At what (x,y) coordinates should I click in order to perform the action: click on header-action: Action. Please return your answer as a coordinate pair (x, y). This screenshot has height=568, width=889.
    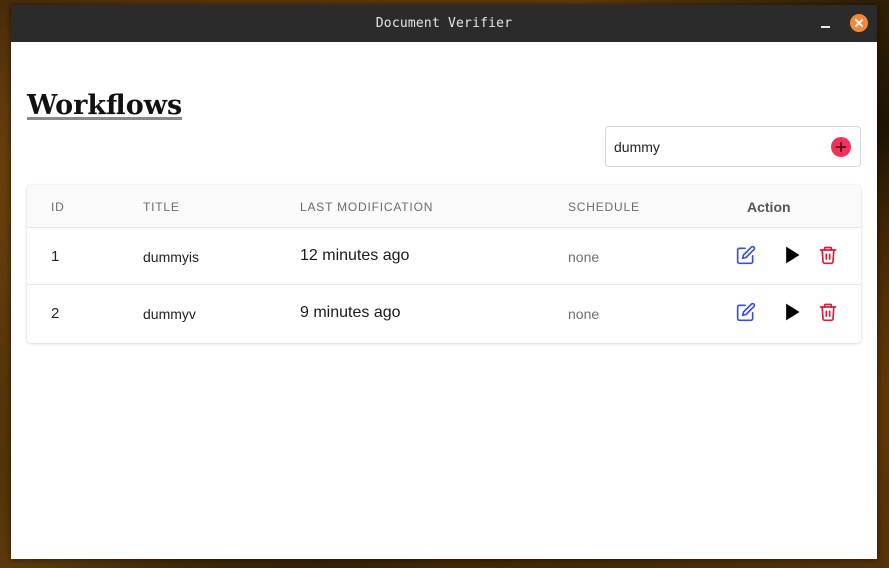
    Looking at the image, I should click on (769, 207).